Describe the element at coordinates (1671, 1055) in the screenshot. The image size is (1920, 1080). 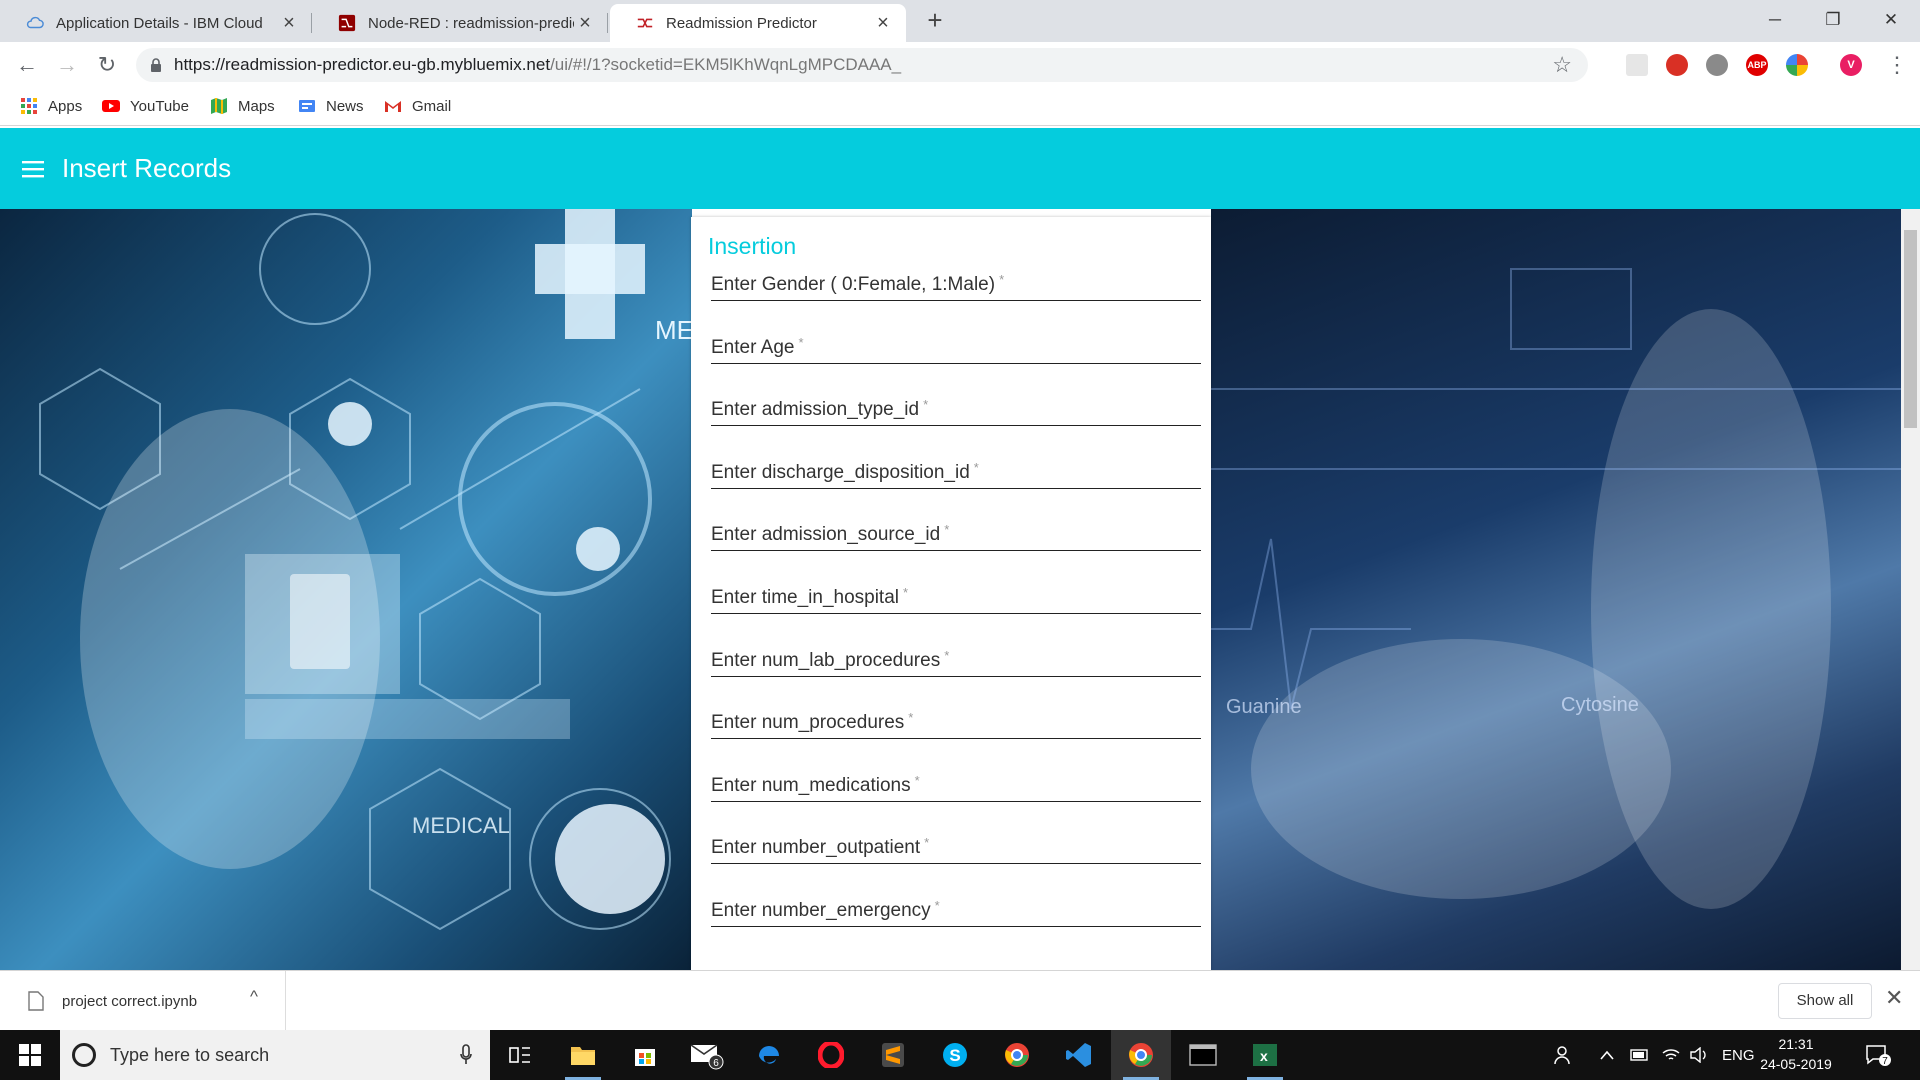
I see `wifi-icon` at that location.